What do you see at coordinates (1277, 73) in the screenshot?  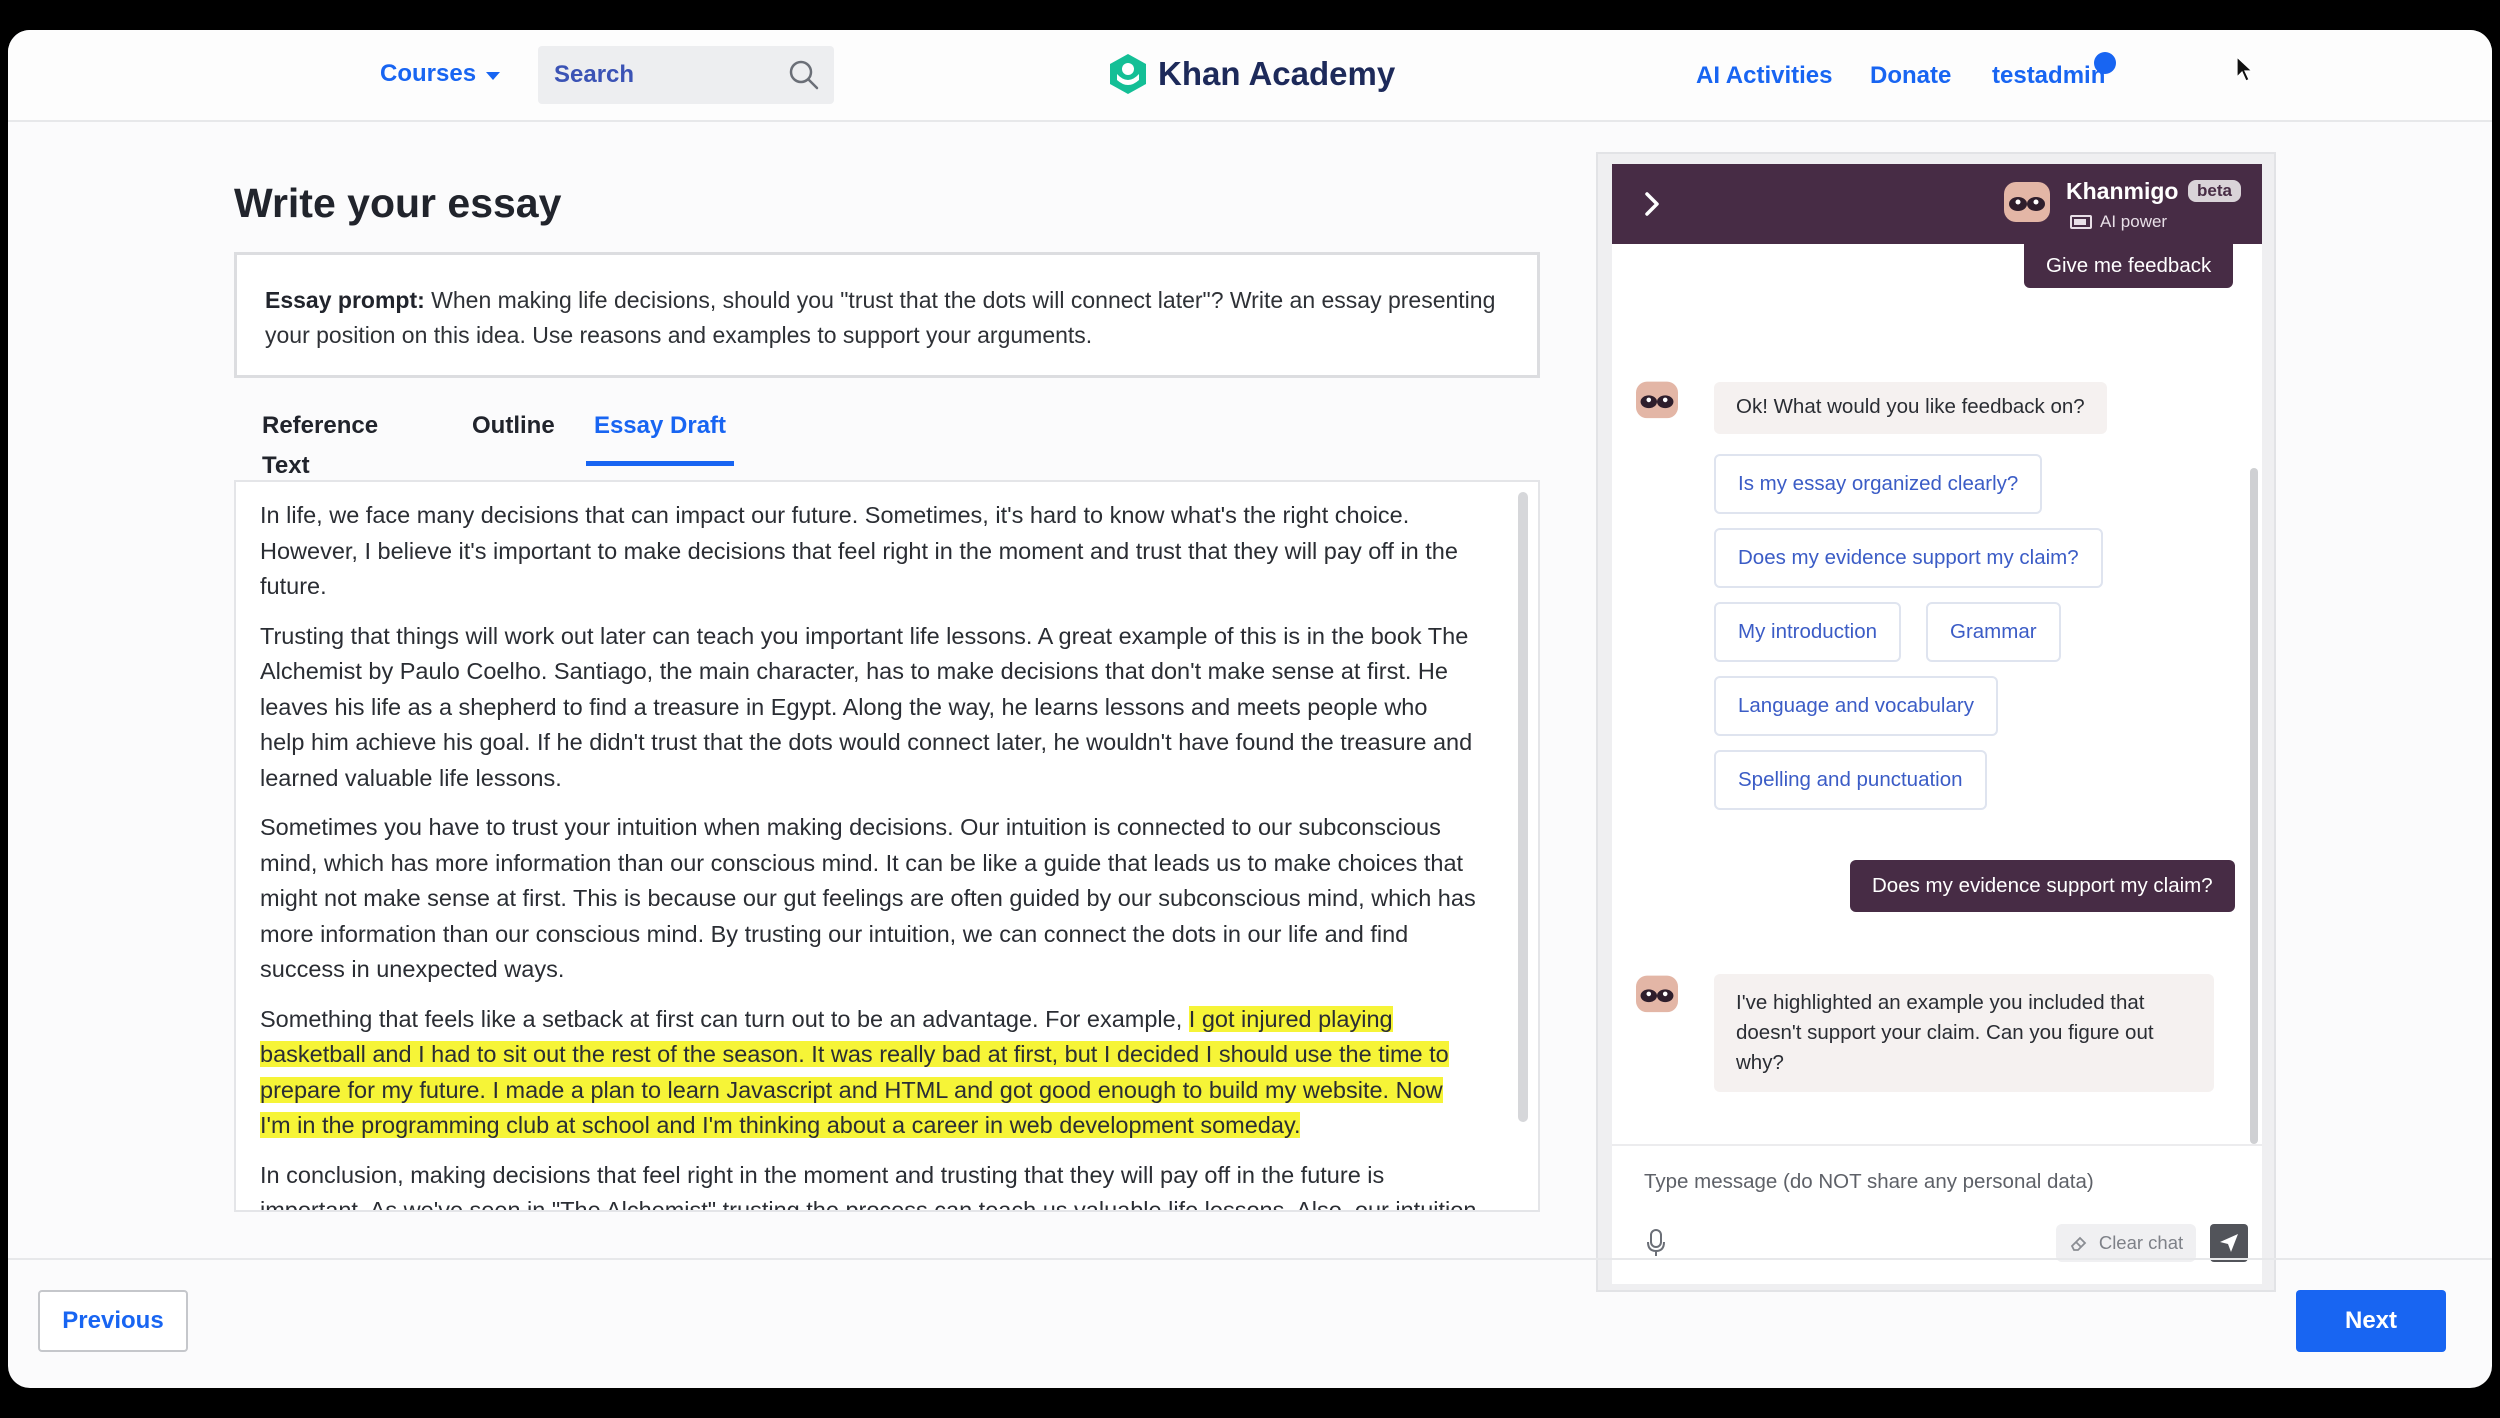 I see `logo-text: Khan Academy` at bounding box center [1277, 73].